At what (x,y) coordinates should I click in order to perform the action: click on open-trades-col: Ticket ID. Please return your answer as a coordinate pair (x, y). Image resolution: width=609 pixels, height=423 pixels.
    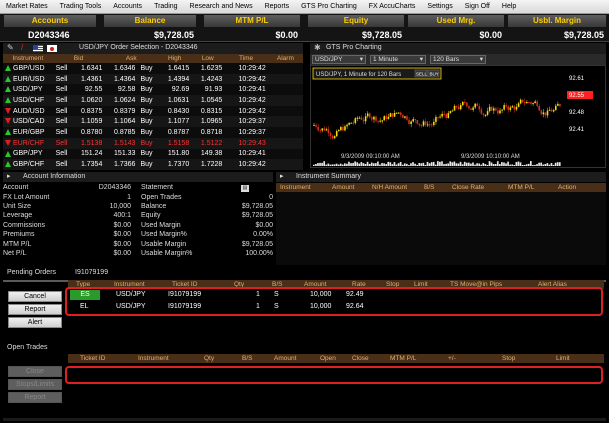
    Looking at the image, I should click on (92, 358).